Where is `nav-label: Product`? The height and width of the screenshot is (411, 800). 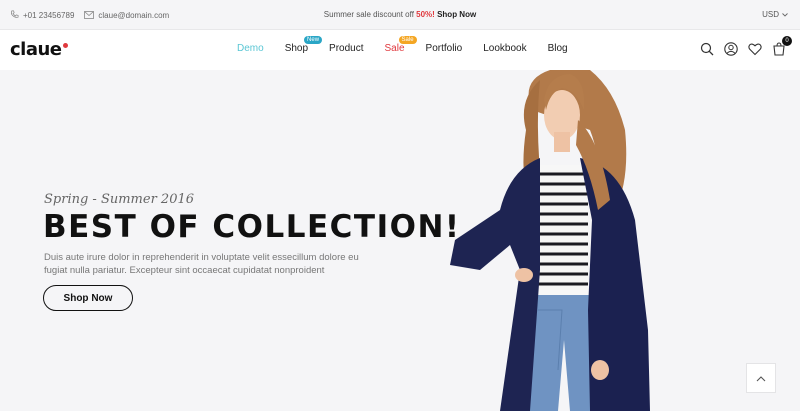 nav-label: Product is located at coordinates (346, 48).